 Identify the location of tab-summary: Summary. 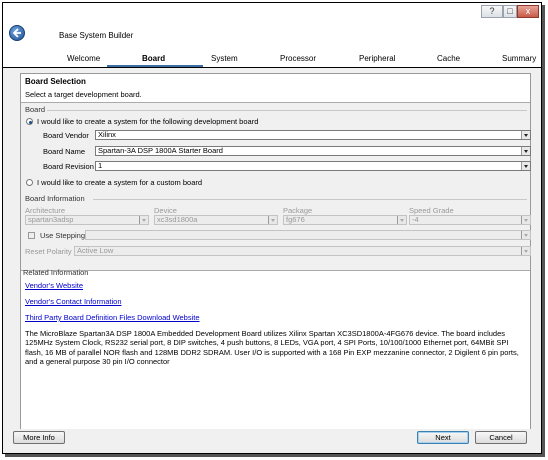
(519, 58).